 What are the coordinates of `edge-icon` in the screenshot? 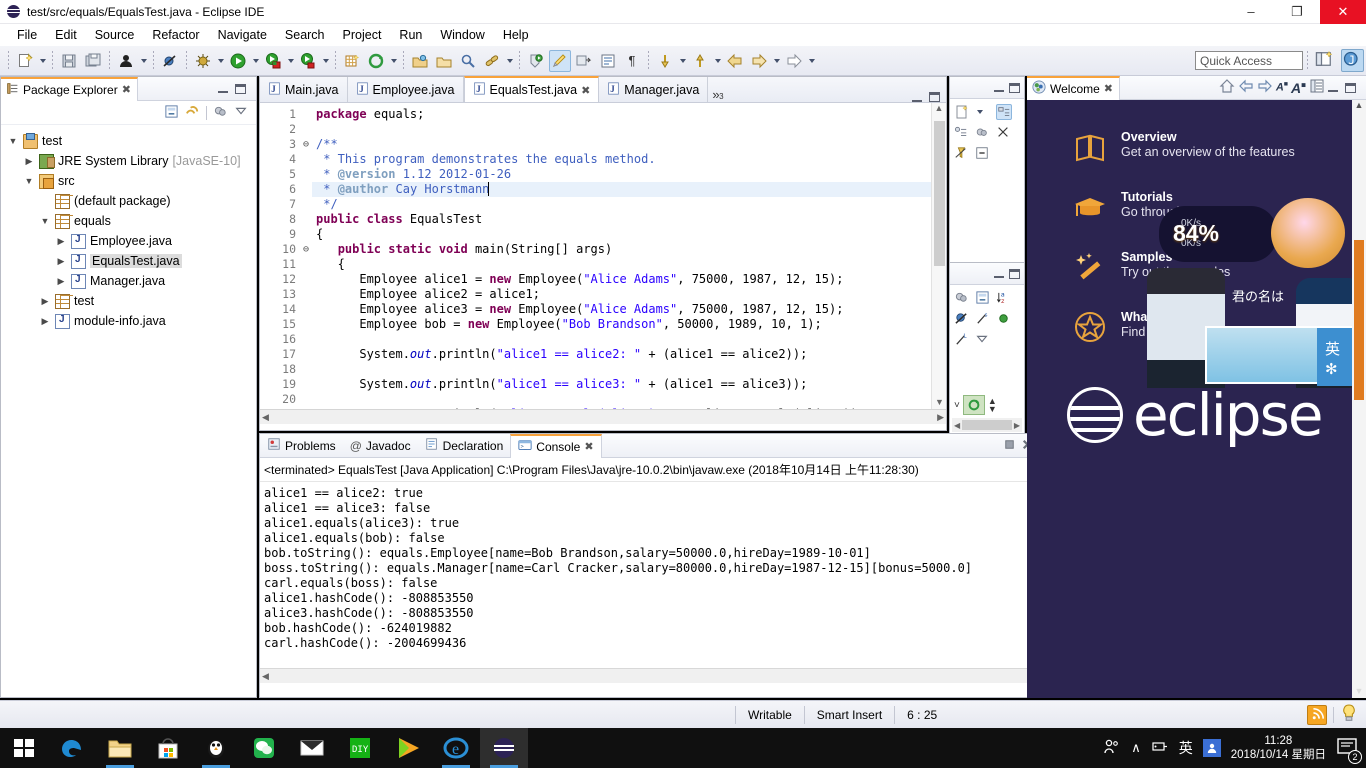 It's located at (72, 748).